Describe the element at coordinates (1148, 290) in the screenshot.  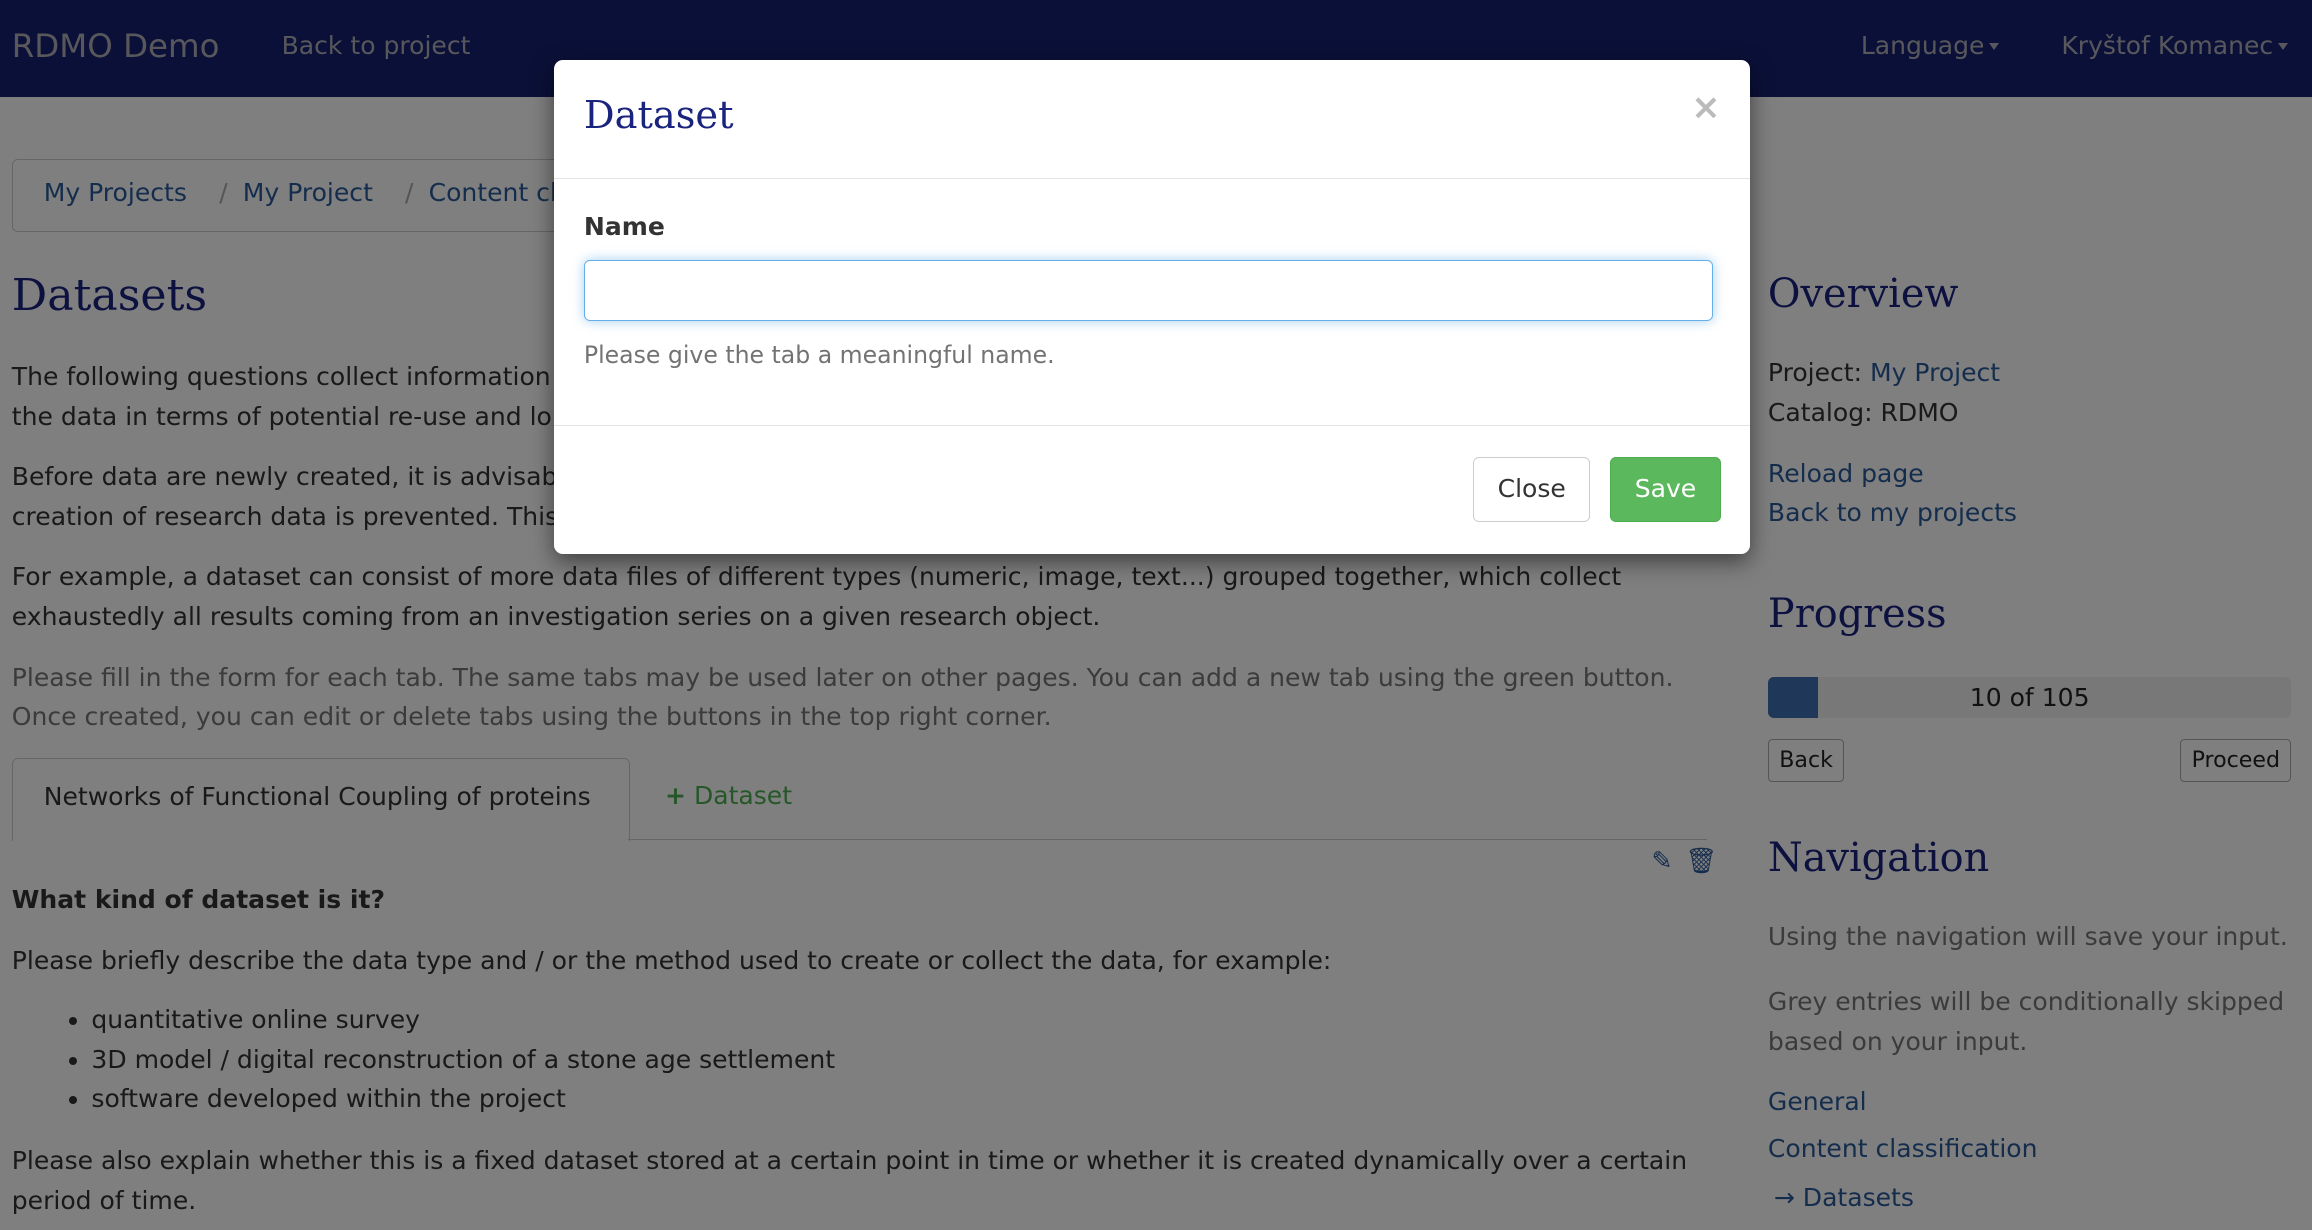
I see `name-input` at that location.